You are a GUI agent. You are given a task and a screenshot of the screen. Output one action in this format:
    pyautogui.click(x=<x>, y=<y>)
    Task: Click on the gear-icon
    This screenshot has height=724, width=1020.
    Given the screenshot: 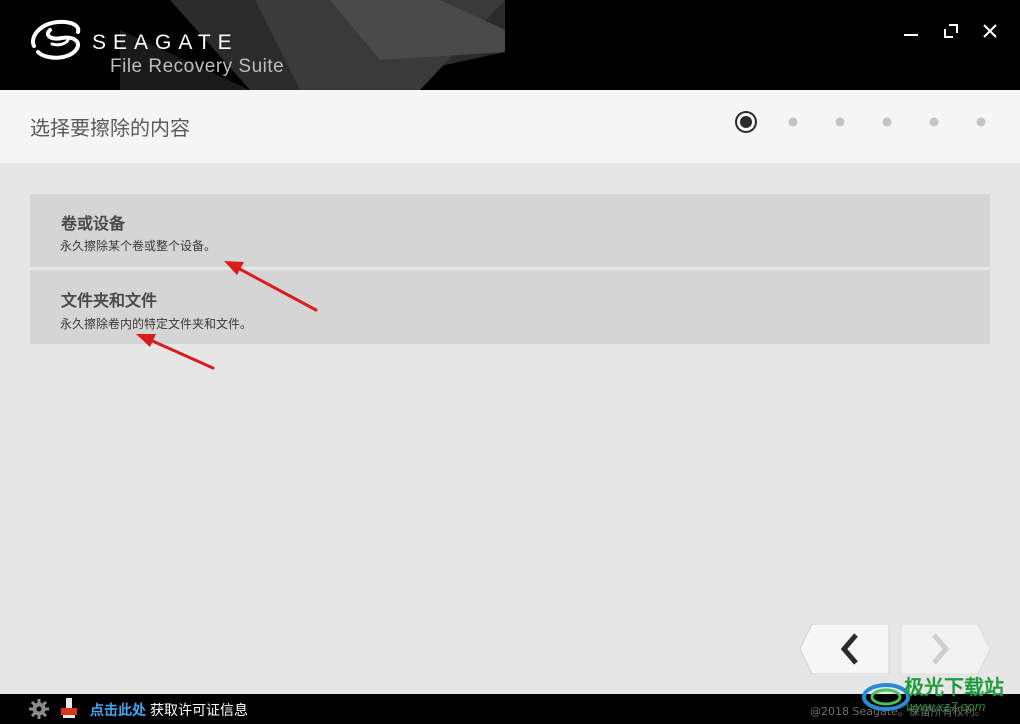 What is the action you would take?
    pyautogui.click(x=39, y=709)
    